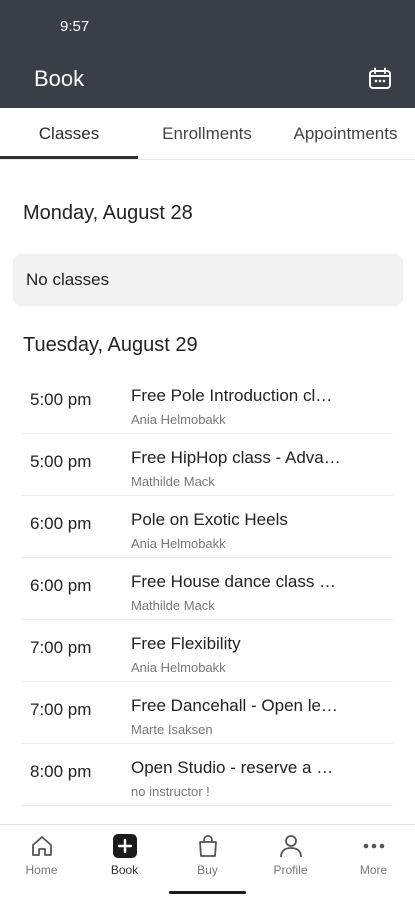 This screenshot has width=415, height=900. Describe the element at coordinates (41, 870) in the screenshot. I see `nav-home-label: Home` at that location.